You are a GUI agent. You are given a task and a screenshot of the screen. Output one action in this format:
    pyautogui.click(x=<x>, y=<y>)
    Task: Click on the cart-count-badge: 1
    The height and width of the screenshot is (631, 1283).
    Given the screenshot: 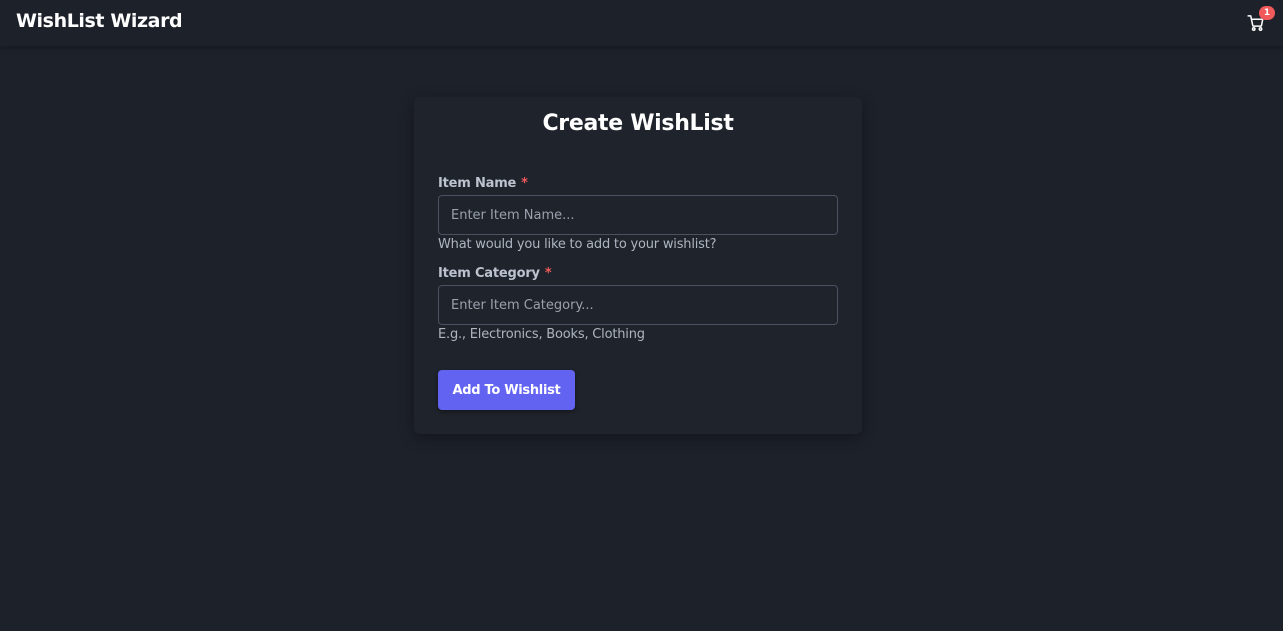 What is the action you would take?
    pyautogui.click(x=1267, y=13)
    